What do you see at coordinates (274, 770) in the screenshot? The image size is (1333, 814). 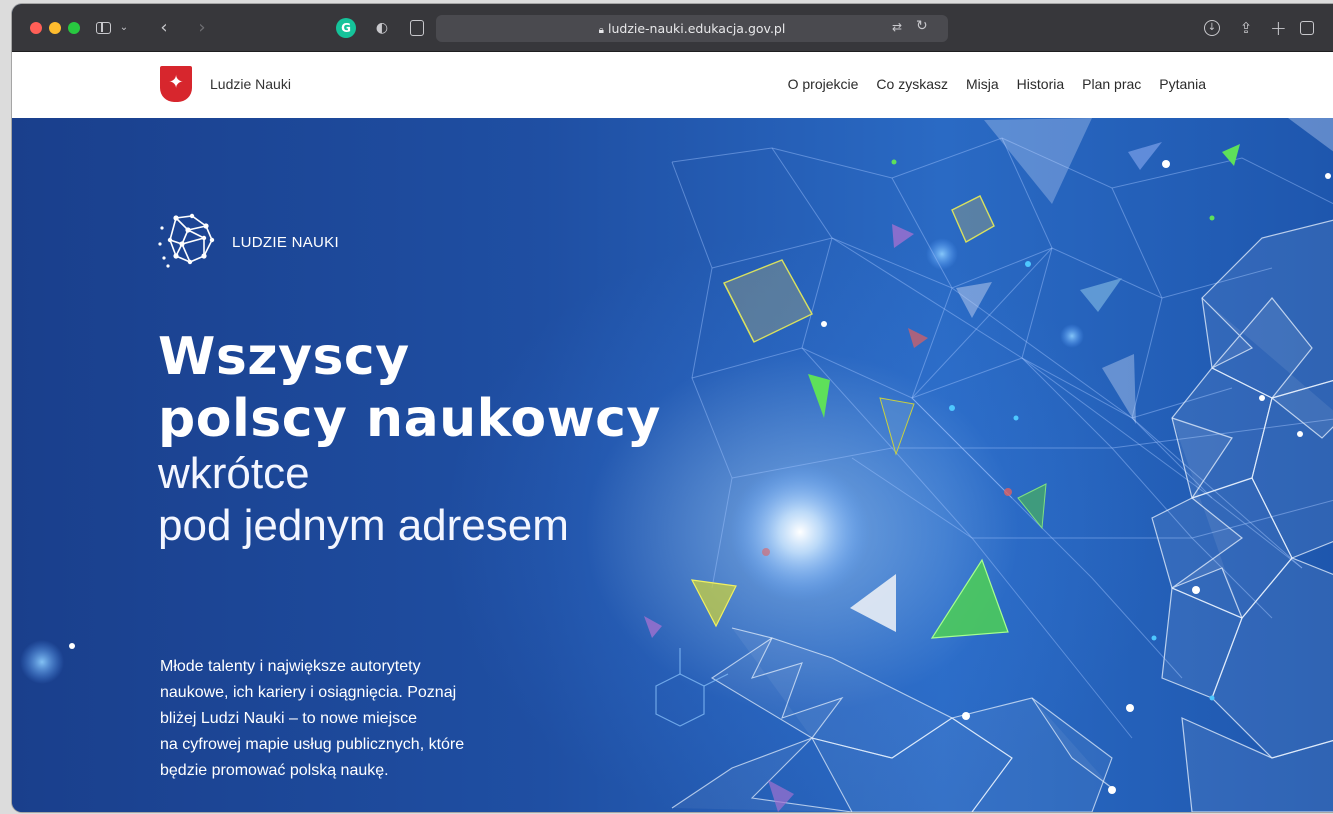 I see `description-line: będzie promować polską naukę.` at bounding box center [274, 770].